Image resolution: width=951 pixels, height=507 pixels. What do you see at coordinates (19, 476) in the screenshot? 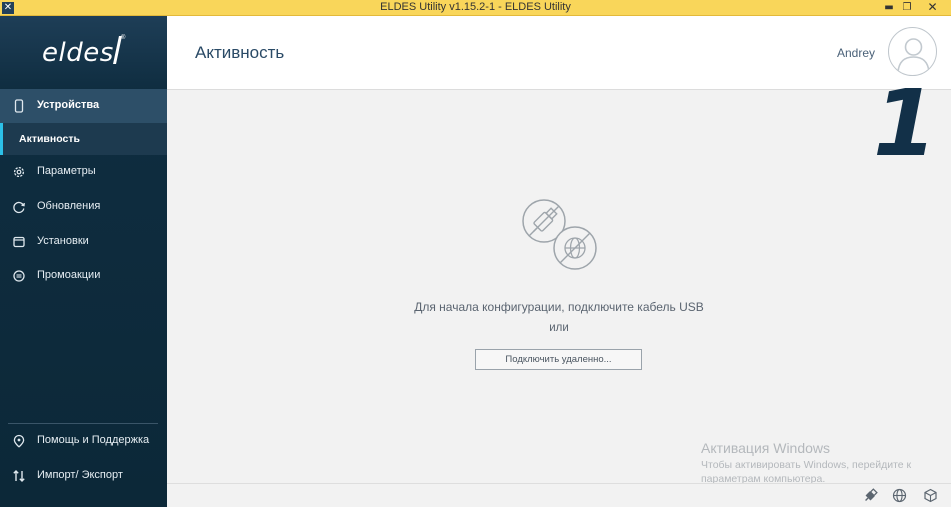
I see `import-export-icon` at bounding box center [19, 476].